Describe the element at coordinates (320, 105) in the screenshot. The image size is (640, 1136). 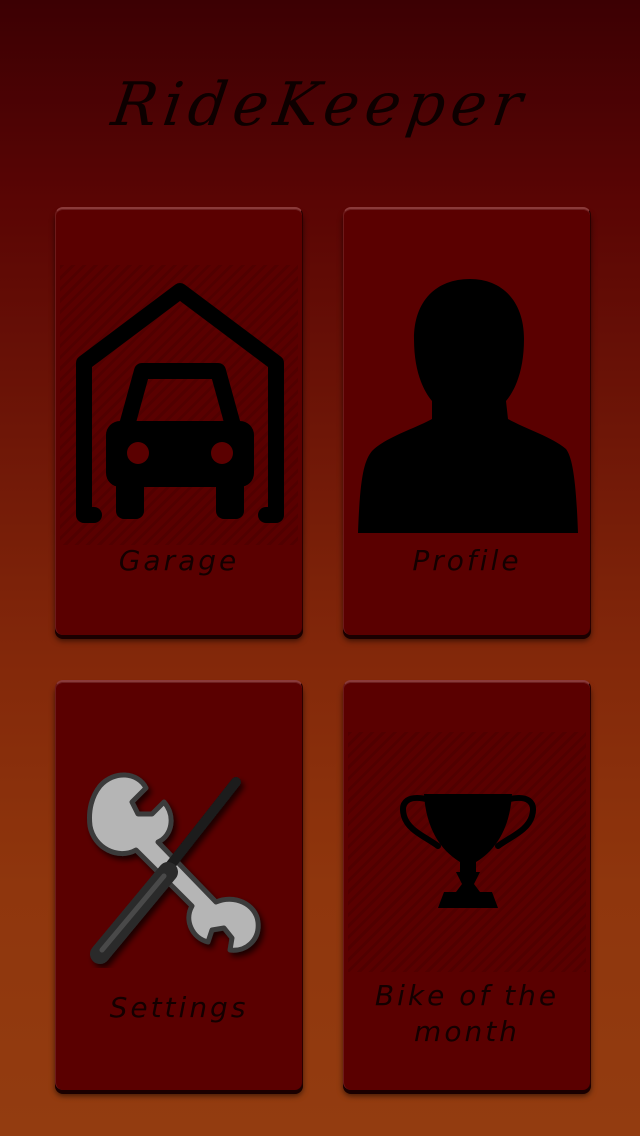
I see `app-title: RideKeeper` at that location.